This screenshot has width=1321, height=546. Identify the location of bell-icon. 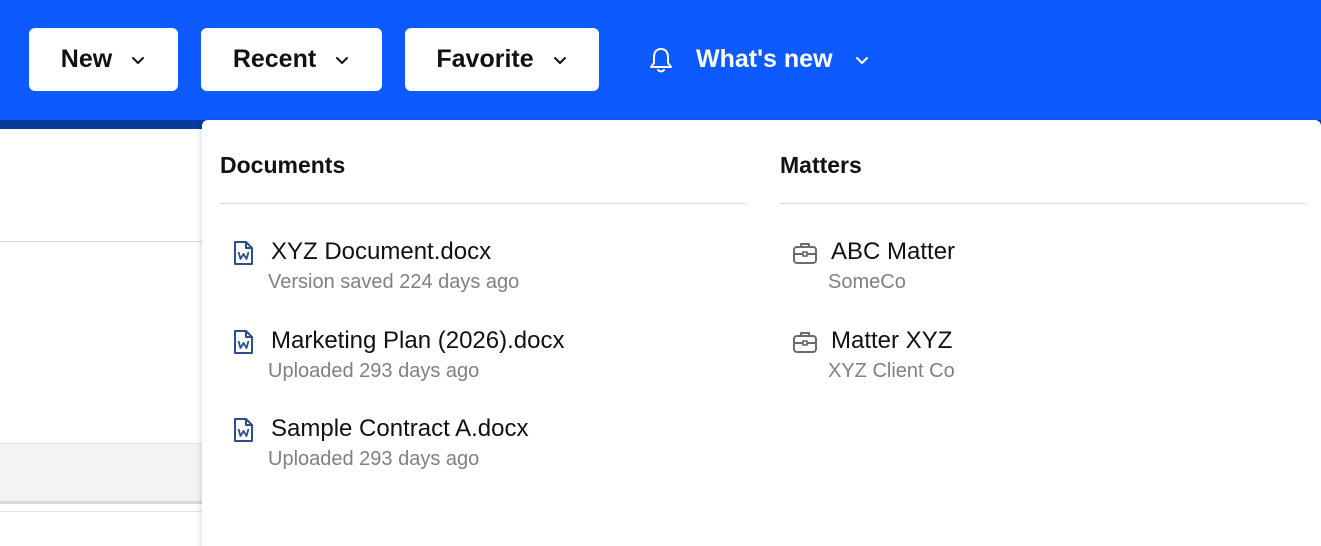
(661, 60).